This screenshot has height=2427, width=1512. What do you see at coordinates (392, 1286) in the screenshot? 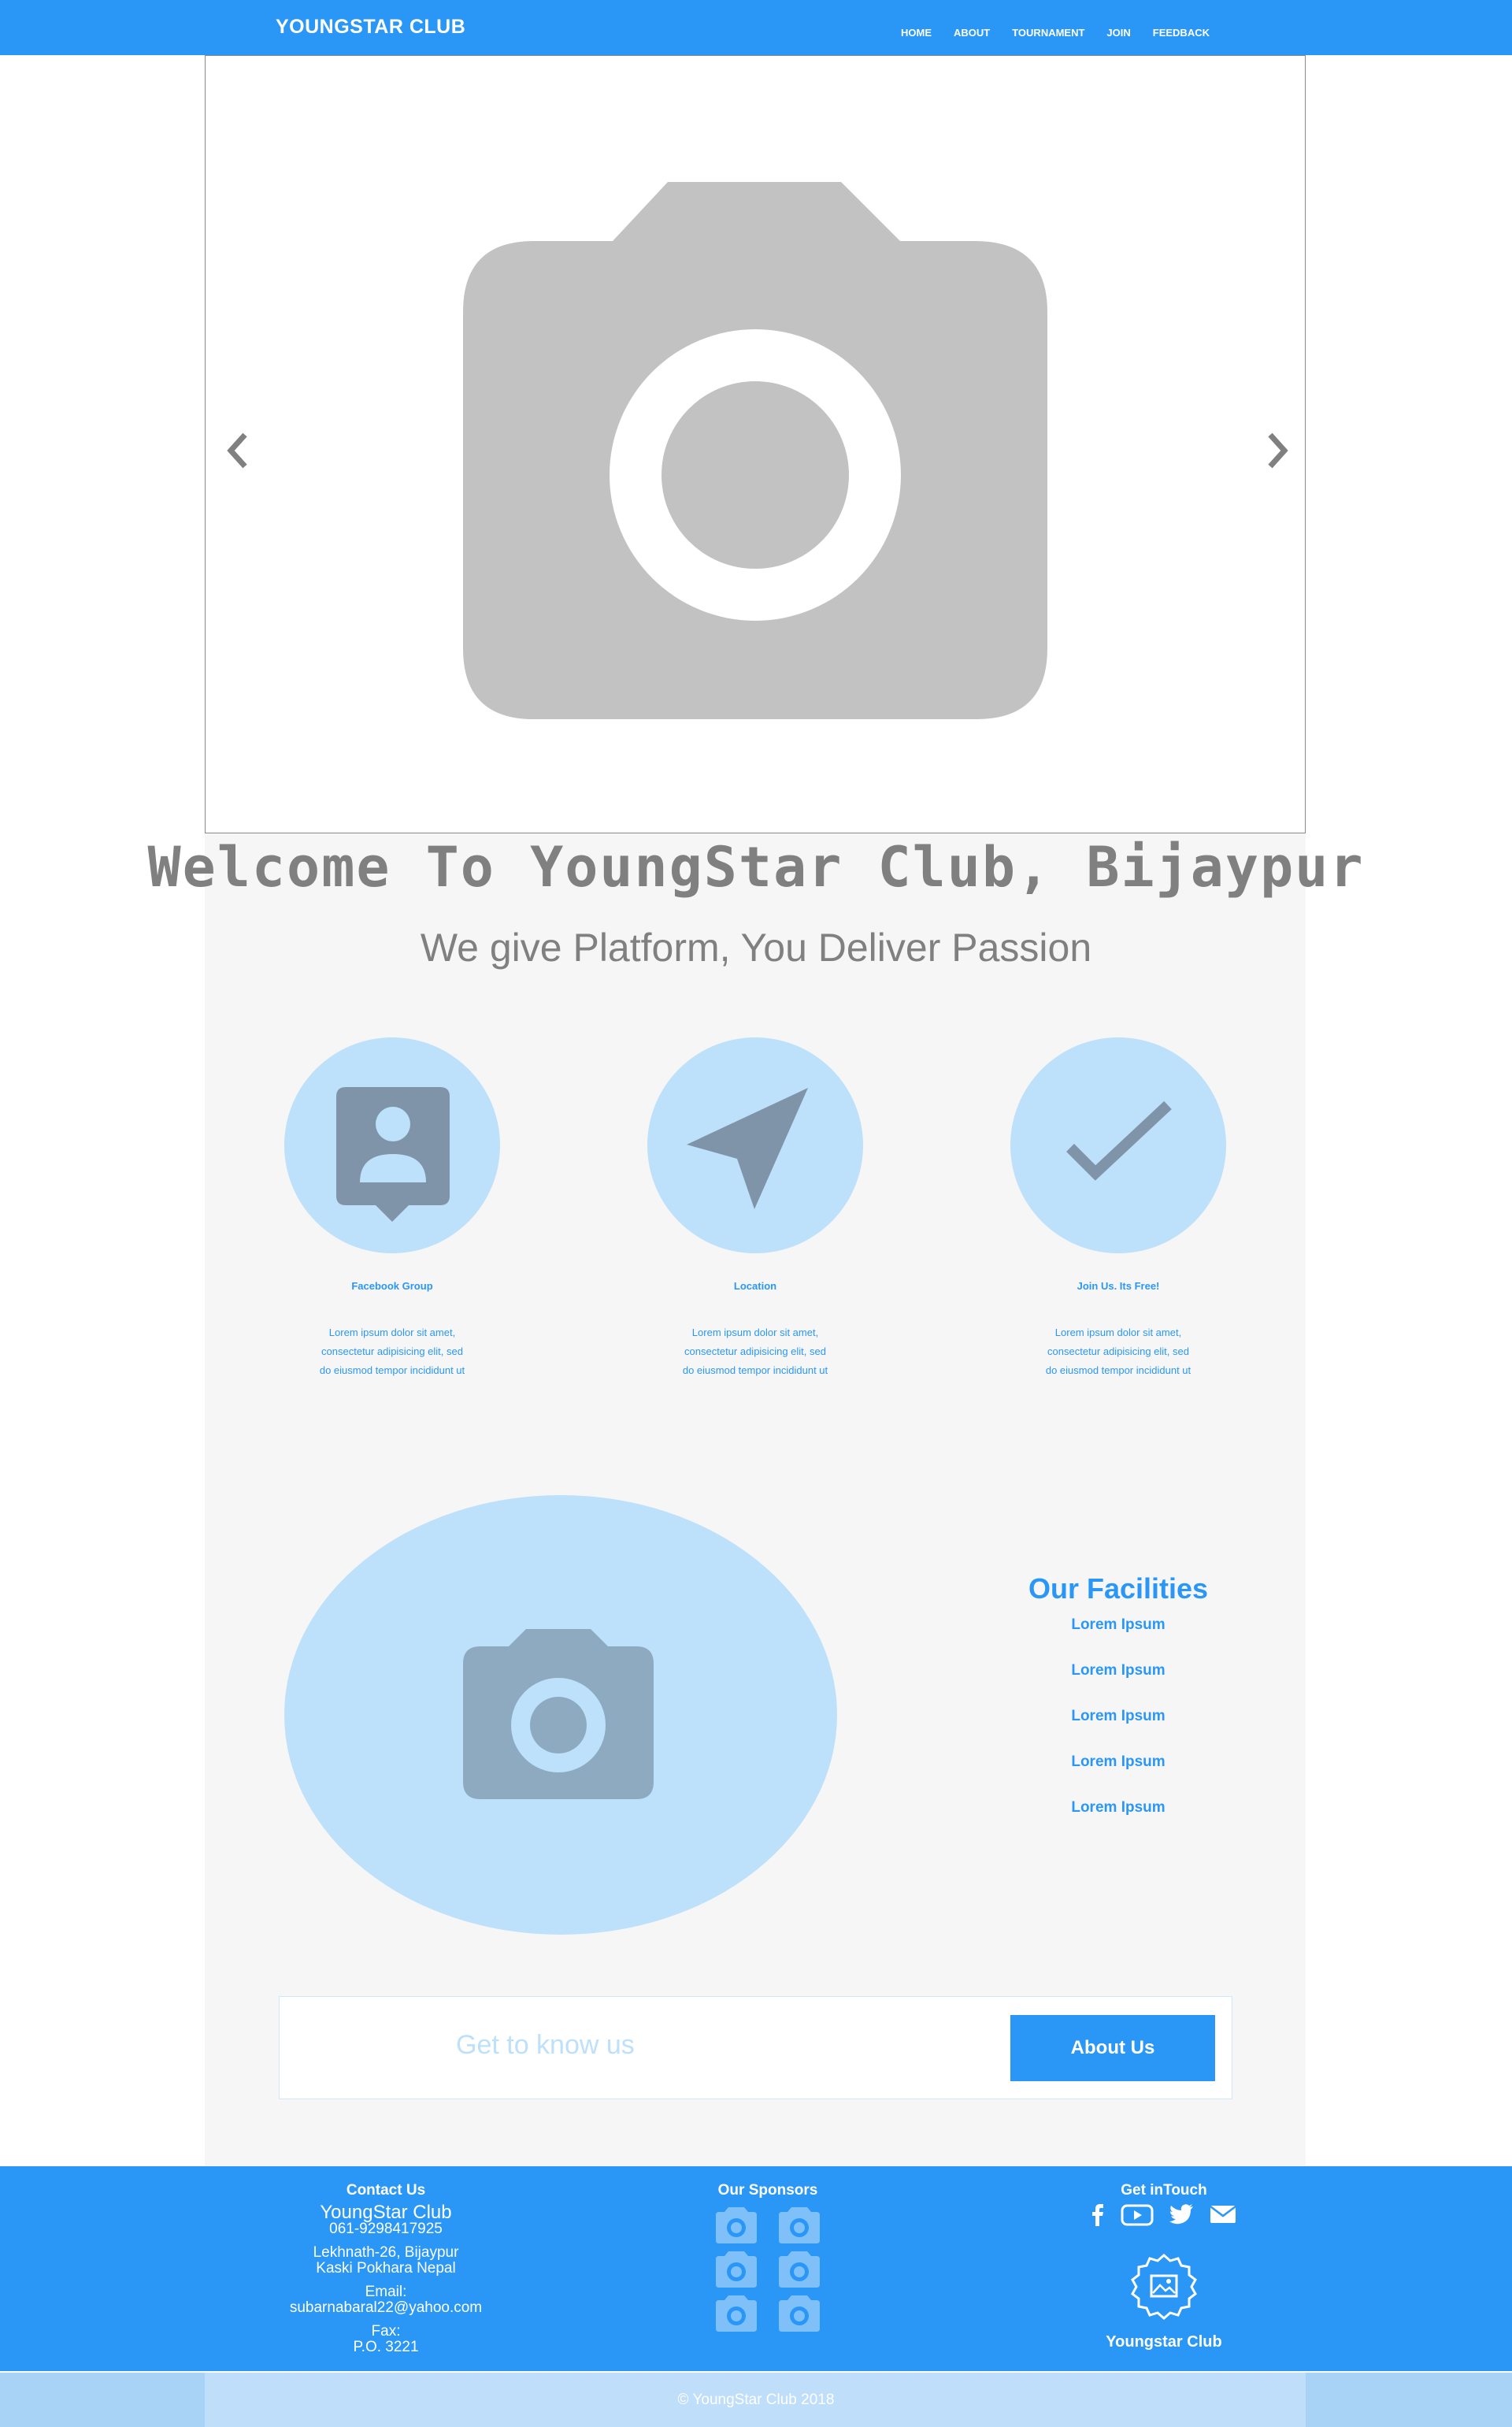
I see `feature-title: Facebook Group` at bounding box center [392, 1286].